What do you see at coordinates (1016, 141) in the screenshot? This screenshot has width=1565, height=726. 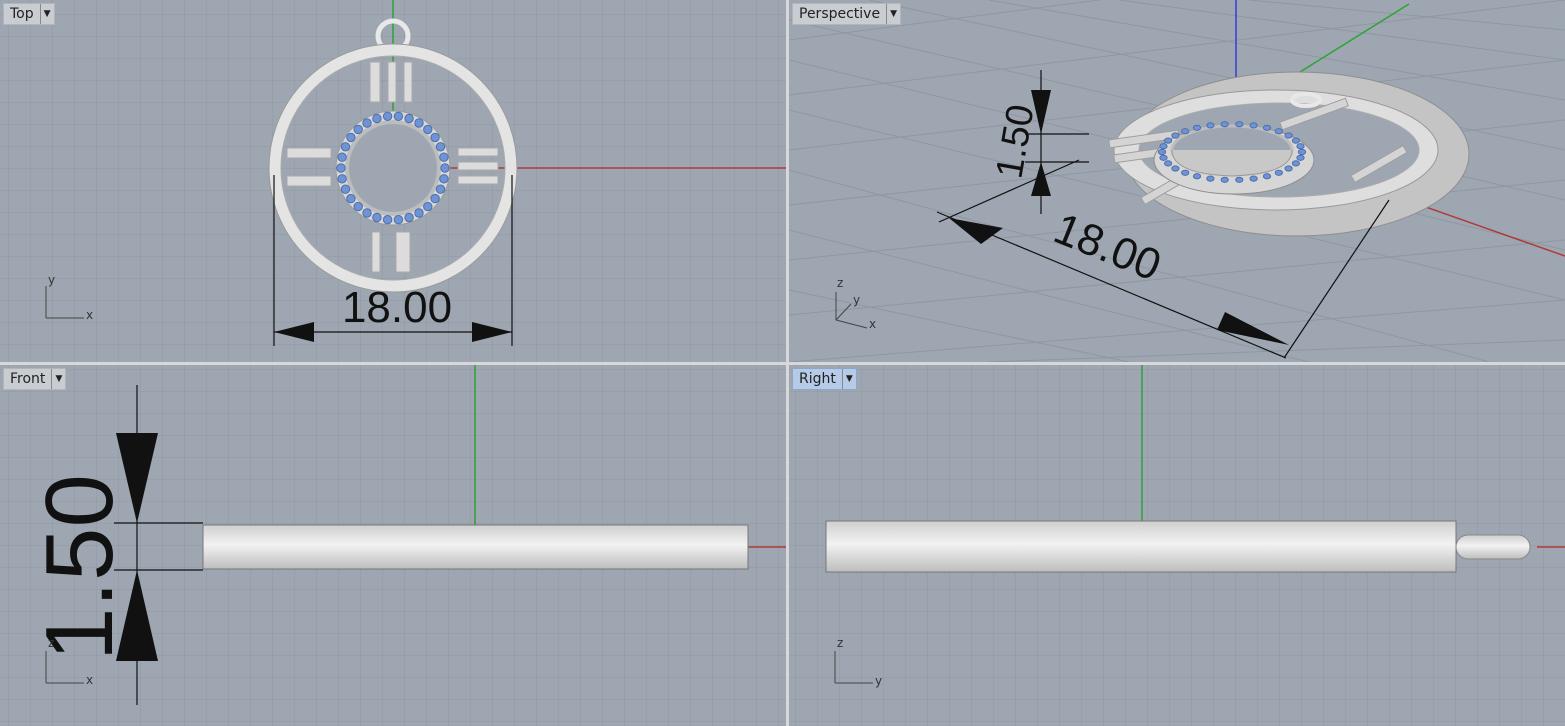 I see `dimension-label-perspective-height: 1.50` at bounding box center [1016, 141].